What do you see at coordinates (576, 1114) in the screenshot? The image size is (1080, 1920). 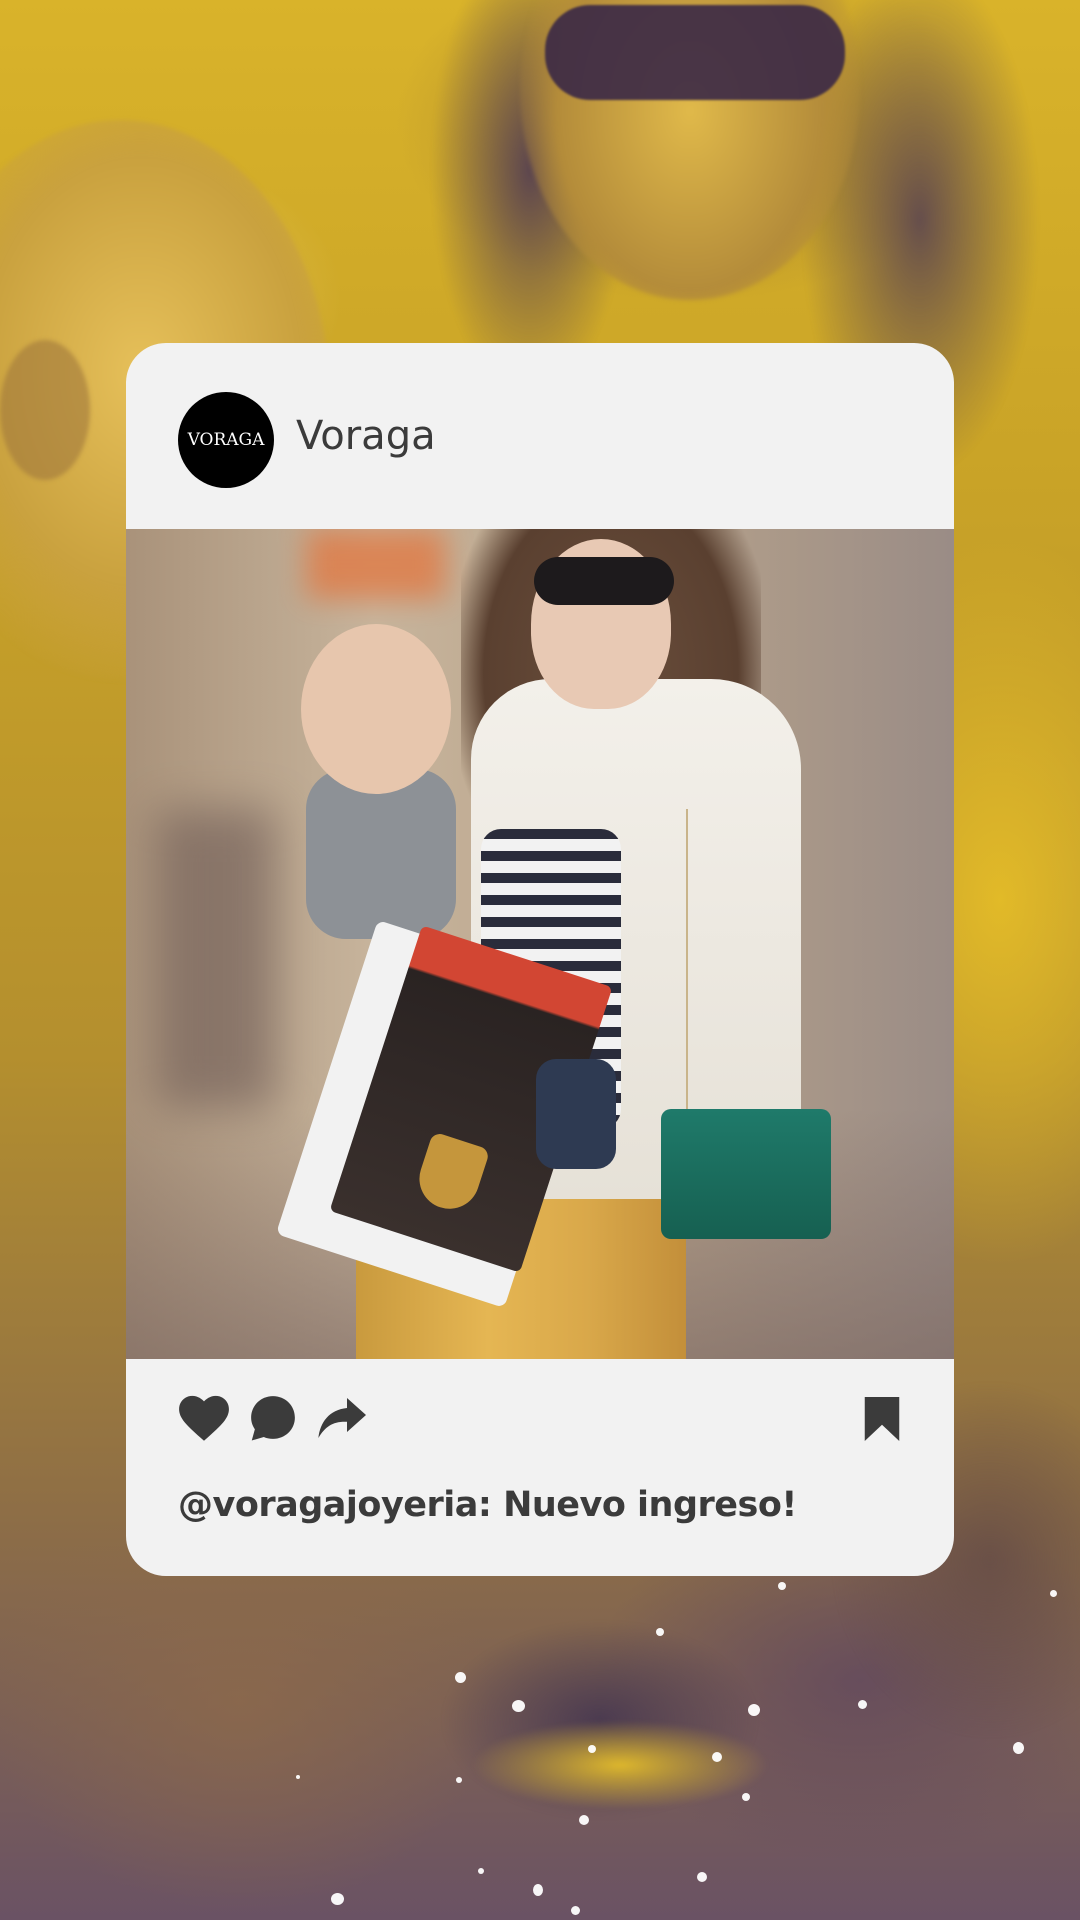 I see `photo-baby-shoe` at bounding box center [576, 1114].